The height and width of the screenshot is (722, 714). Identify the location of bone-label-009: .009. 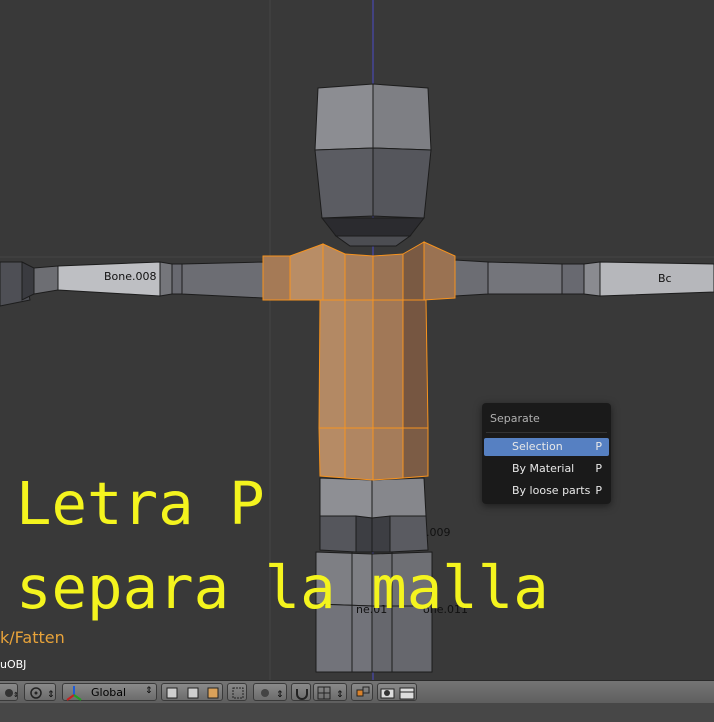
(438, 532).